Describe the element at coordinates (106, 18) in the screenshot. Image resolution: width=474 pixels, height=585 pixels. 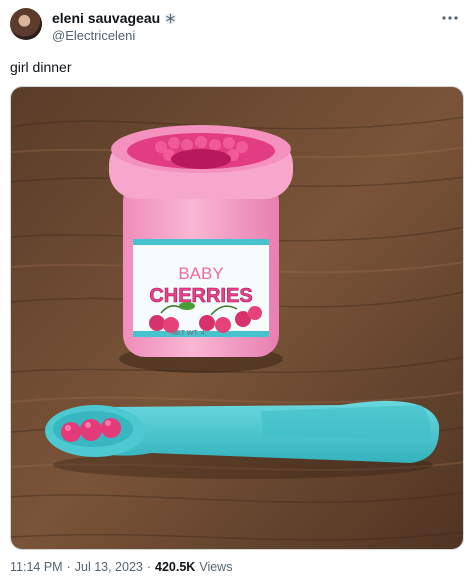
I see `author-display-name: eleni sauvageau` at that location.